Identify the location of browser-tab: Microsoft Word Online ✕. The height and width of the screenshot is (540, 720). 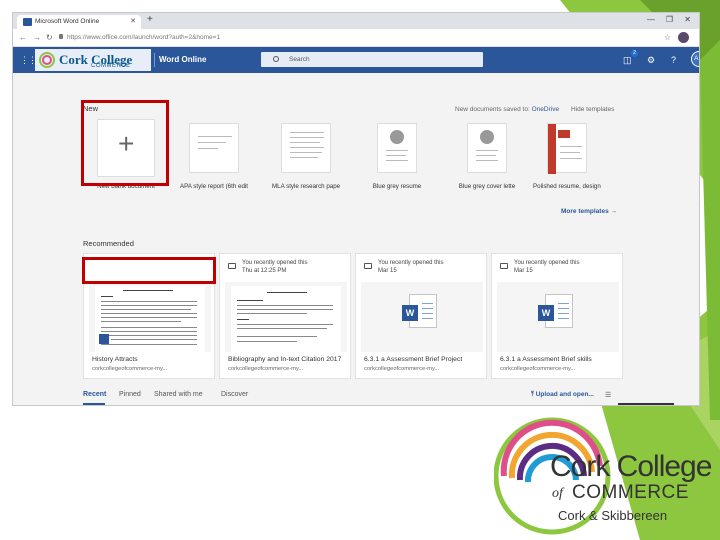
(79, 22).